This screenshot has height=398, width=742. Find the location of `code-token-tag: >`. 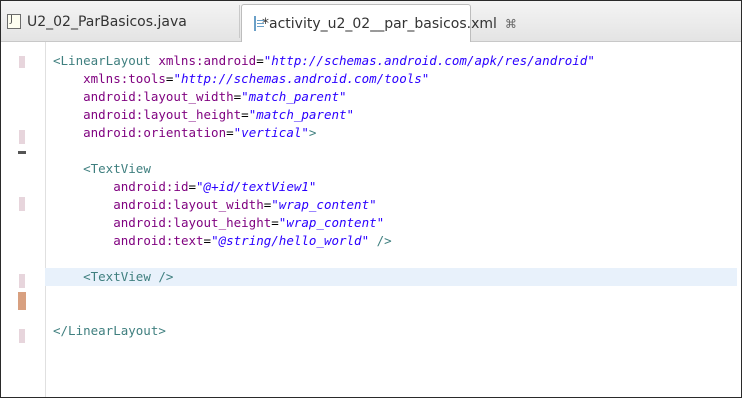

code-token-tag: > is located at coordinates (312, 132).